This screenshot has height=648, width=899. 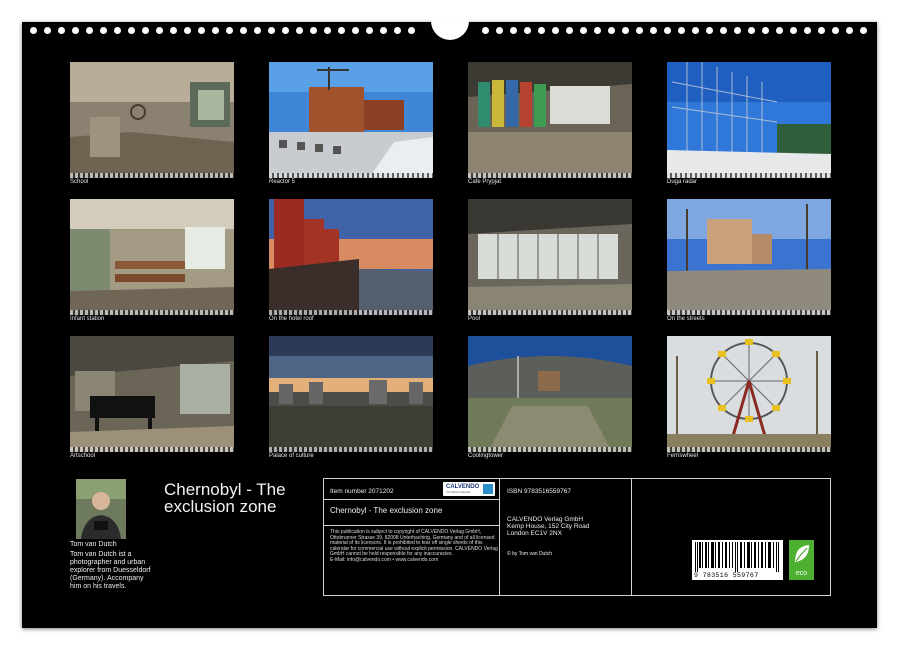 What do you see at coordinates (93, 544) in the screenshot?
I see `author-name: Tom van Dutch` at bounding box center [93, 544].